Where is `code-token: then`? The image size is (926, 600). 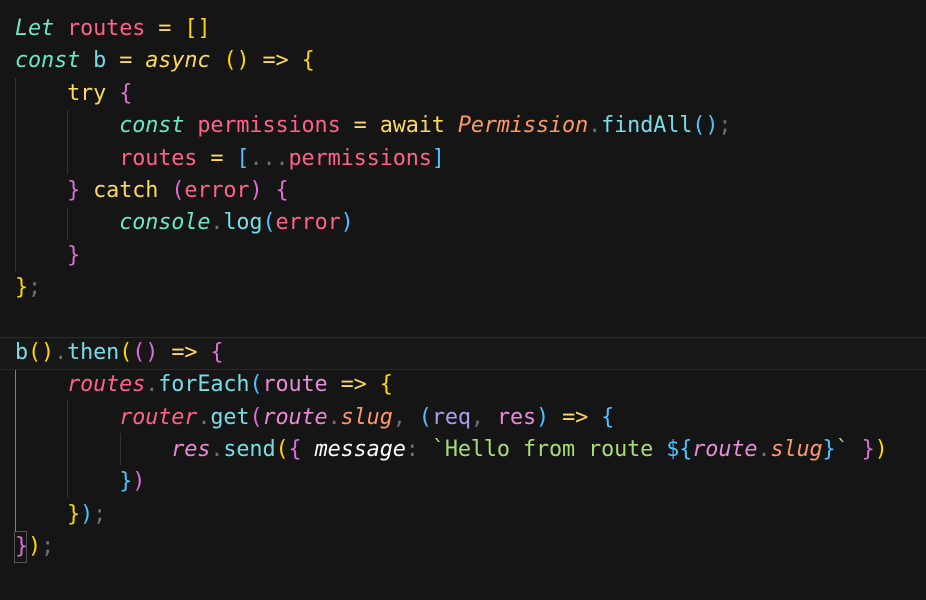
code-token: then is located at coordinates (93, 352).